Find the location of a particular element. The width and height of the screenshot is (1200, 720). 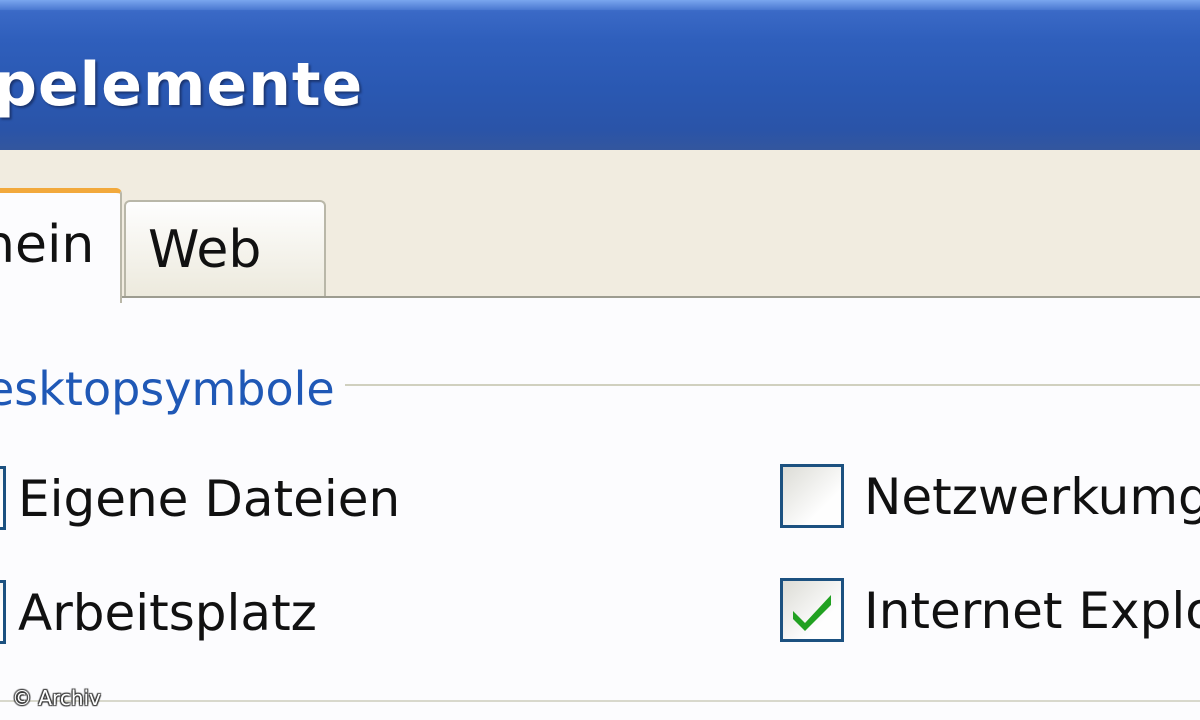

panel-bottom-divider is located at coordinates (600, 701).